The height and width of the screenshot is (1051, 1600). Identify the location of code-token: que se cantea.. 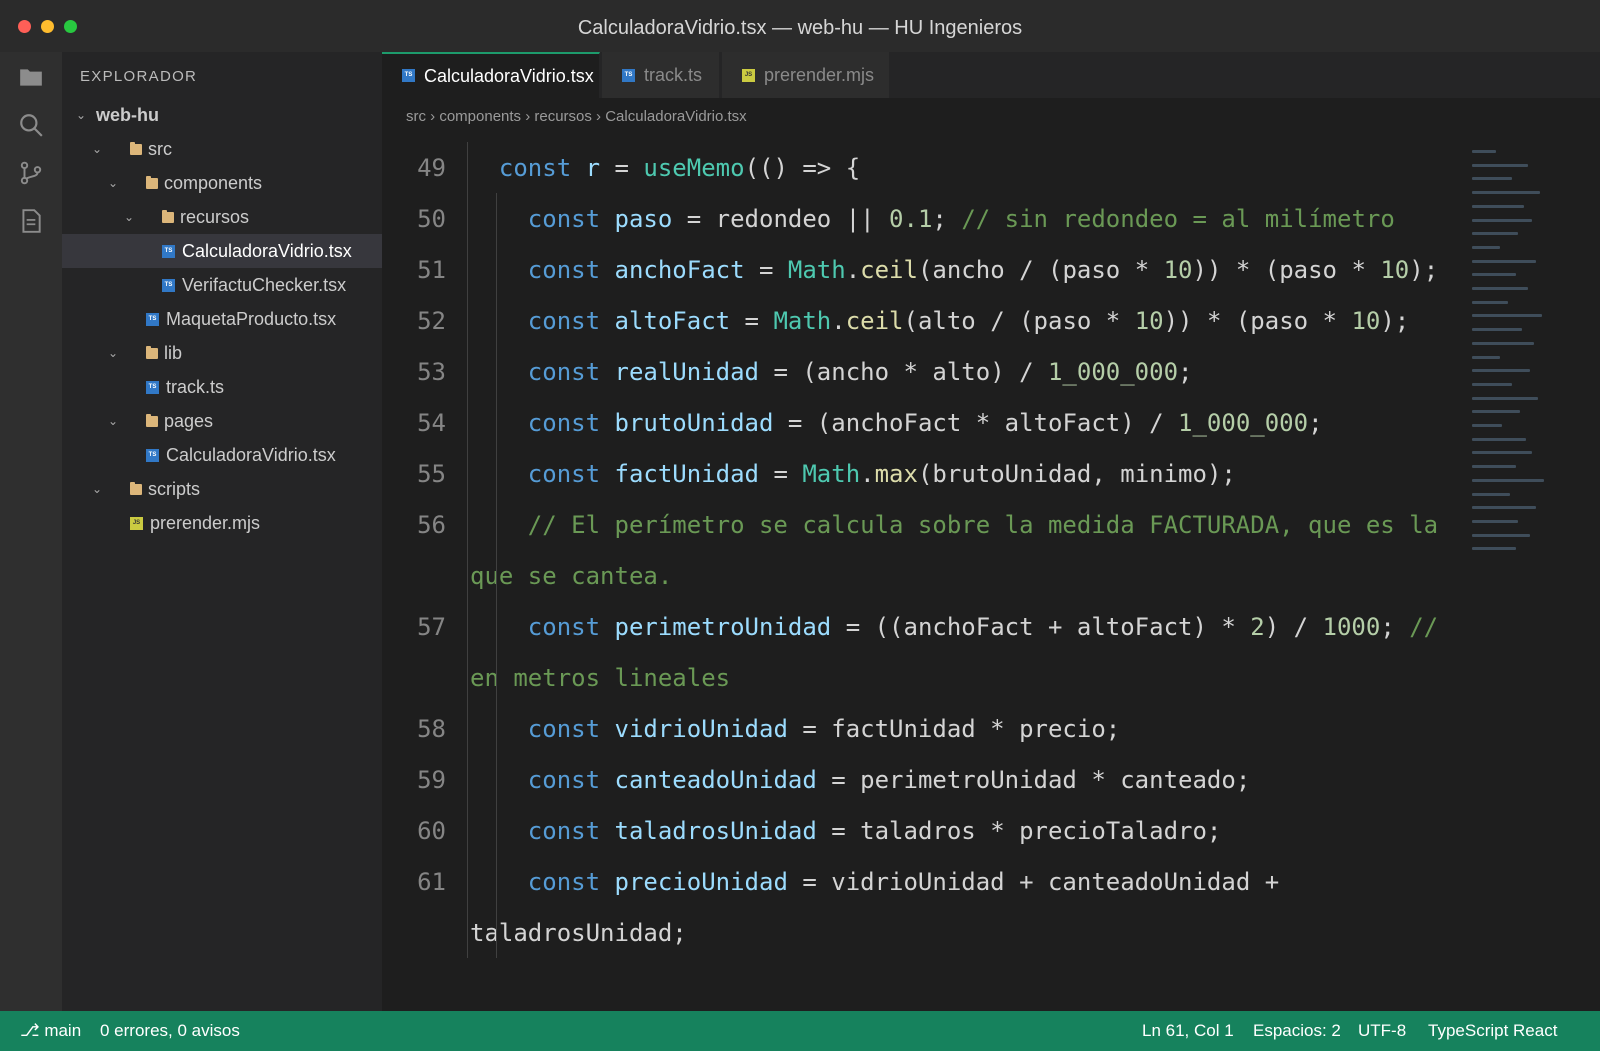
(571, 576).